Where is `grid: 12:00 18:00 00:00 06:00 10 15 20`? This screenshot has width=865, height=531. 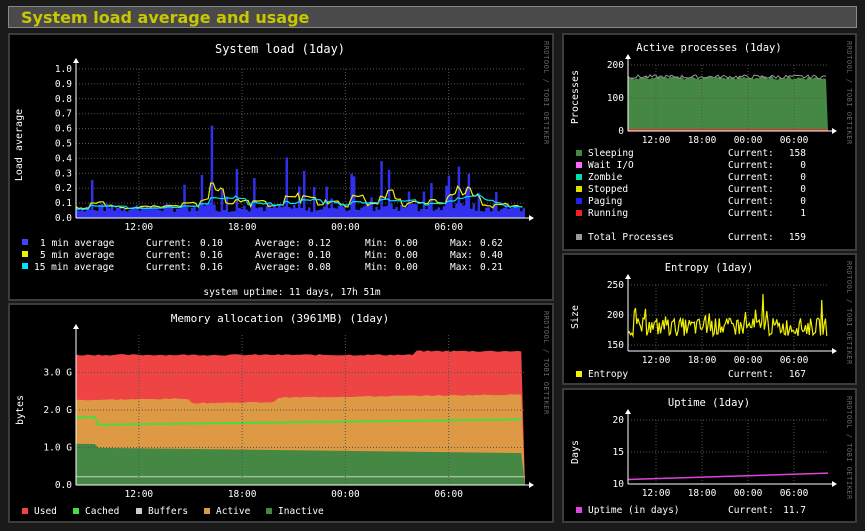 grid: 12:00 18:00 00:00 06:00 10 15 20 is located at coordinates (720, 457).